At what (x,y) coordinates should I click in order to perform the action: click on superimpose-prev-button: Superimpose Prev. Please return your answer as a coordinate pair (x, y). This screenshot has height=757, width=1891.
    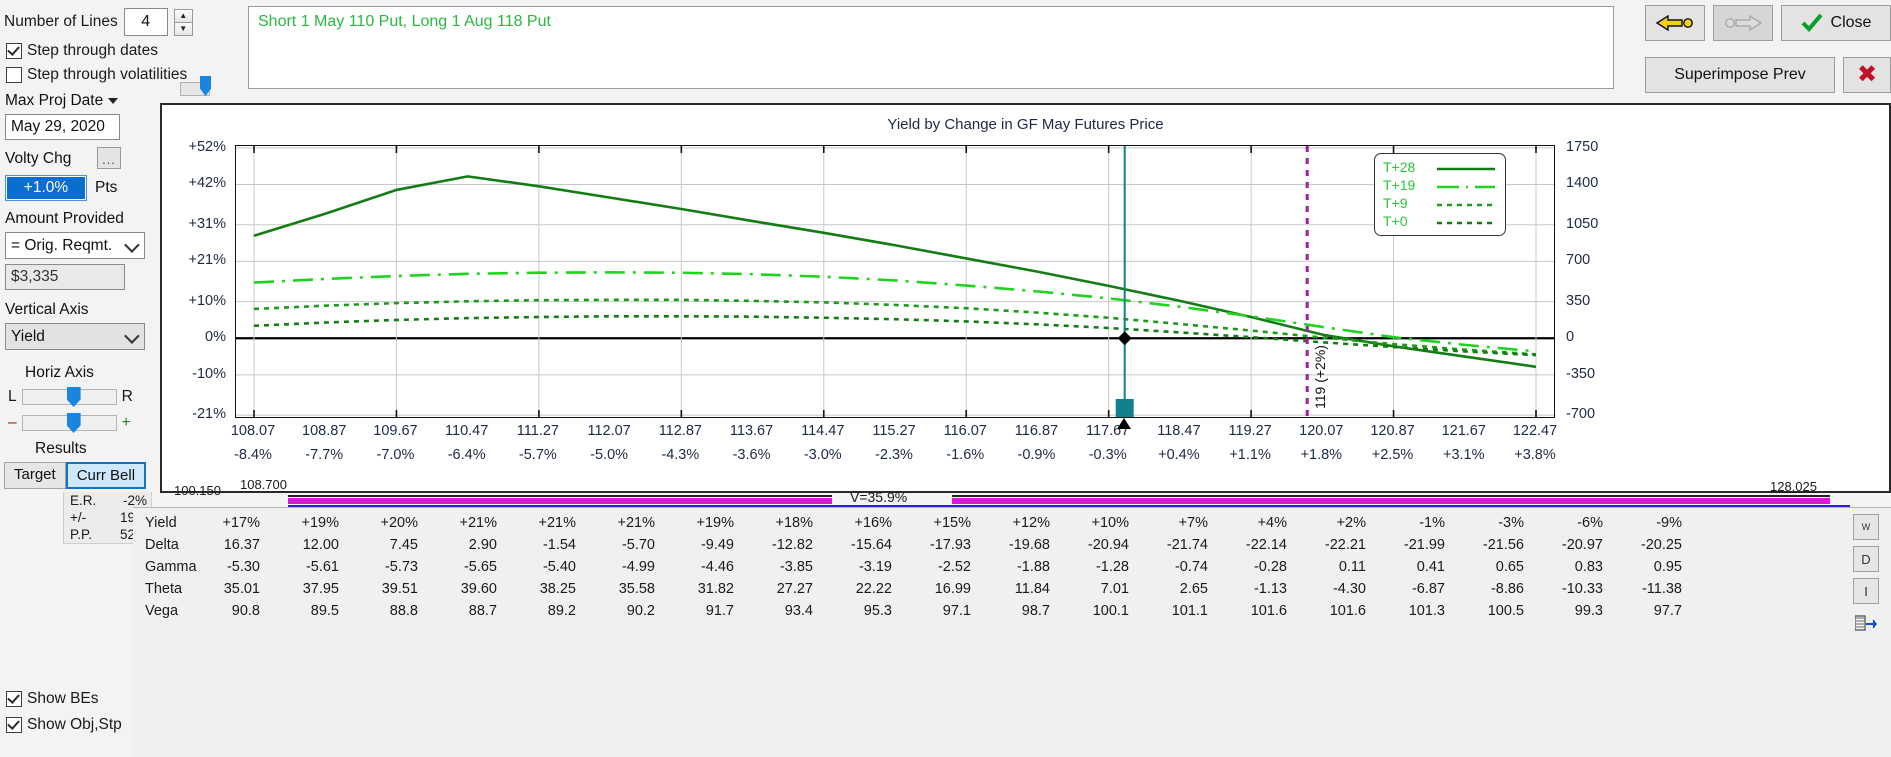
    Looking at the image, I should click on (1740, 75).